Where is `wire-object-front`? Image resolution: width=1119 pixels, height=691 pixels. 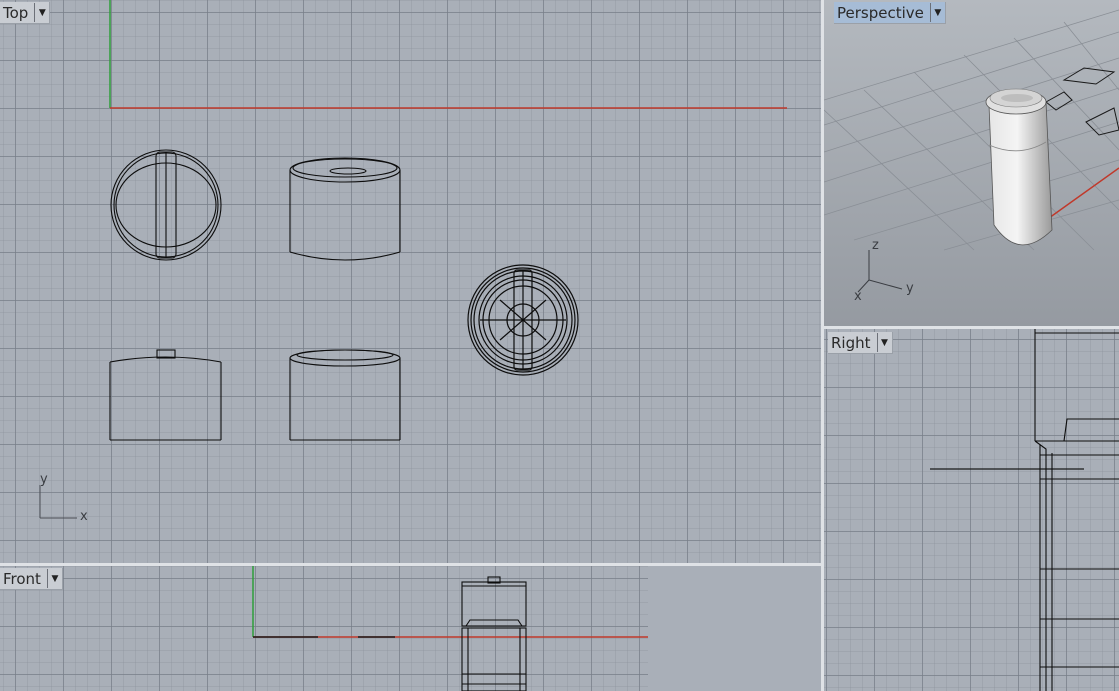 wire-object-front is located at coordinates (494, 633).